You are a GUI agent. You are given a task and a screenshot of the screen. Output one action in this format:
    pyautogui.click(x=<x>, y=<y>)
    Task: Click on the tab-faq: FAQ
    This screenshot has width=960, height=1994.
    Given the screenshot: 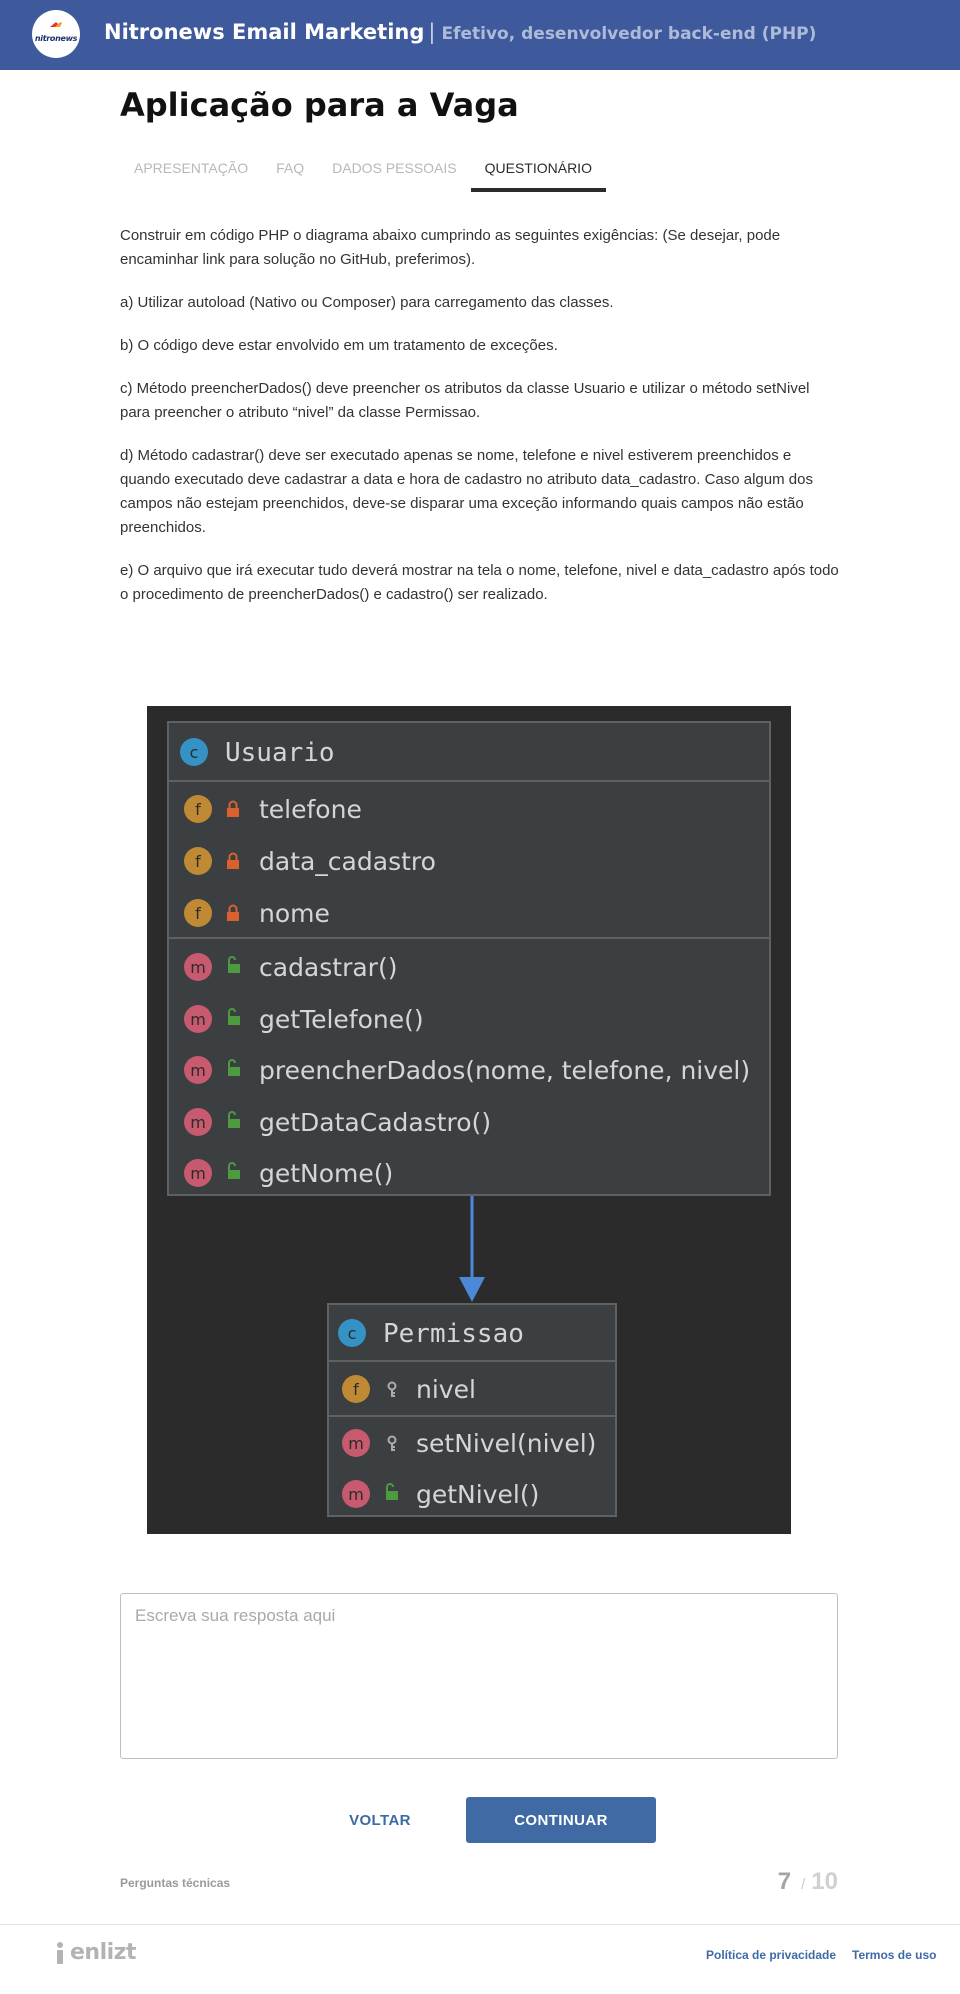 What is the action you would take?
    pyautogui.click(x=290, y=171)
    